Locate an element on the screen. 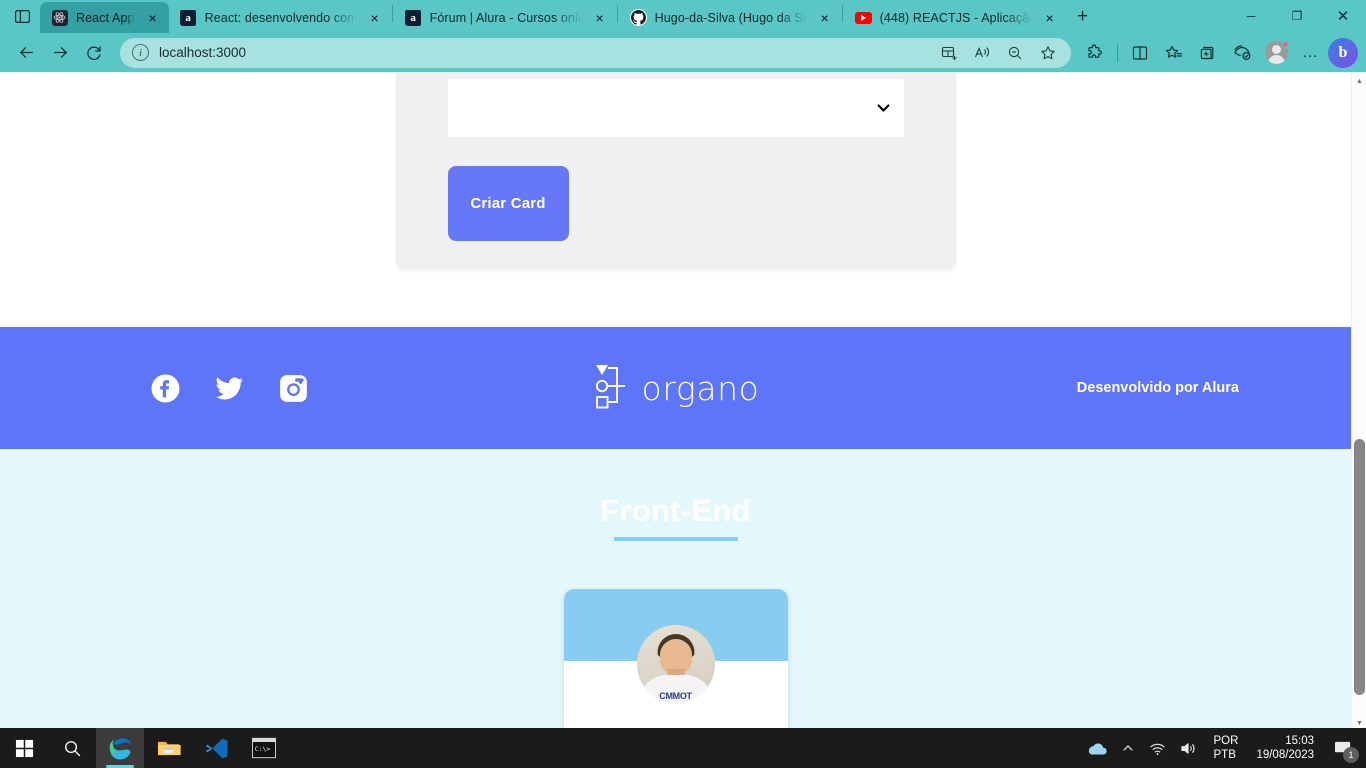  clock: 15:03 19/08/2023 is located at coordinates (1285, 748).